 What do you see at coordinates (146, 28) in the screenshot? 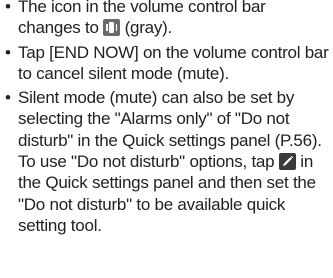
I see `bullet-1-text-end: (gray).` at bounding box center [146, 28].